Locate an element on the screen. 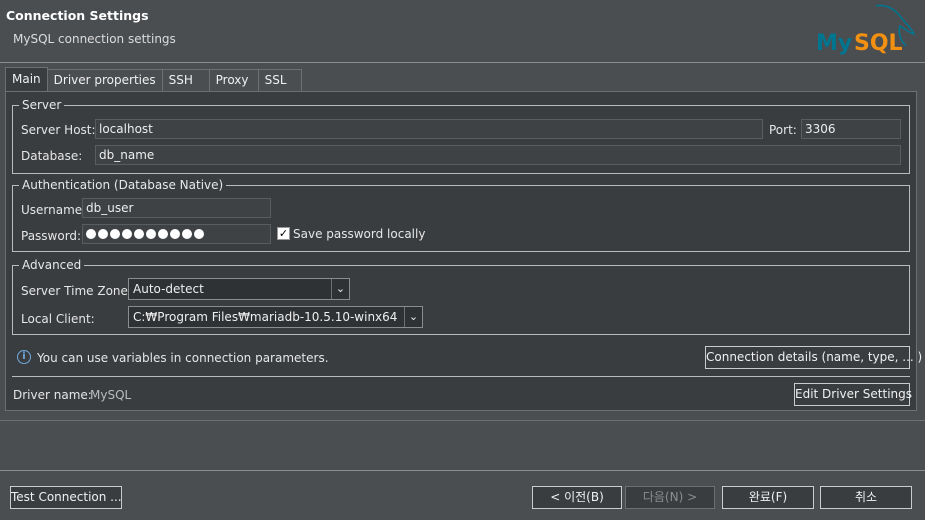  timezone-label: Server Time Zone: is located at coordinates (76, 291).